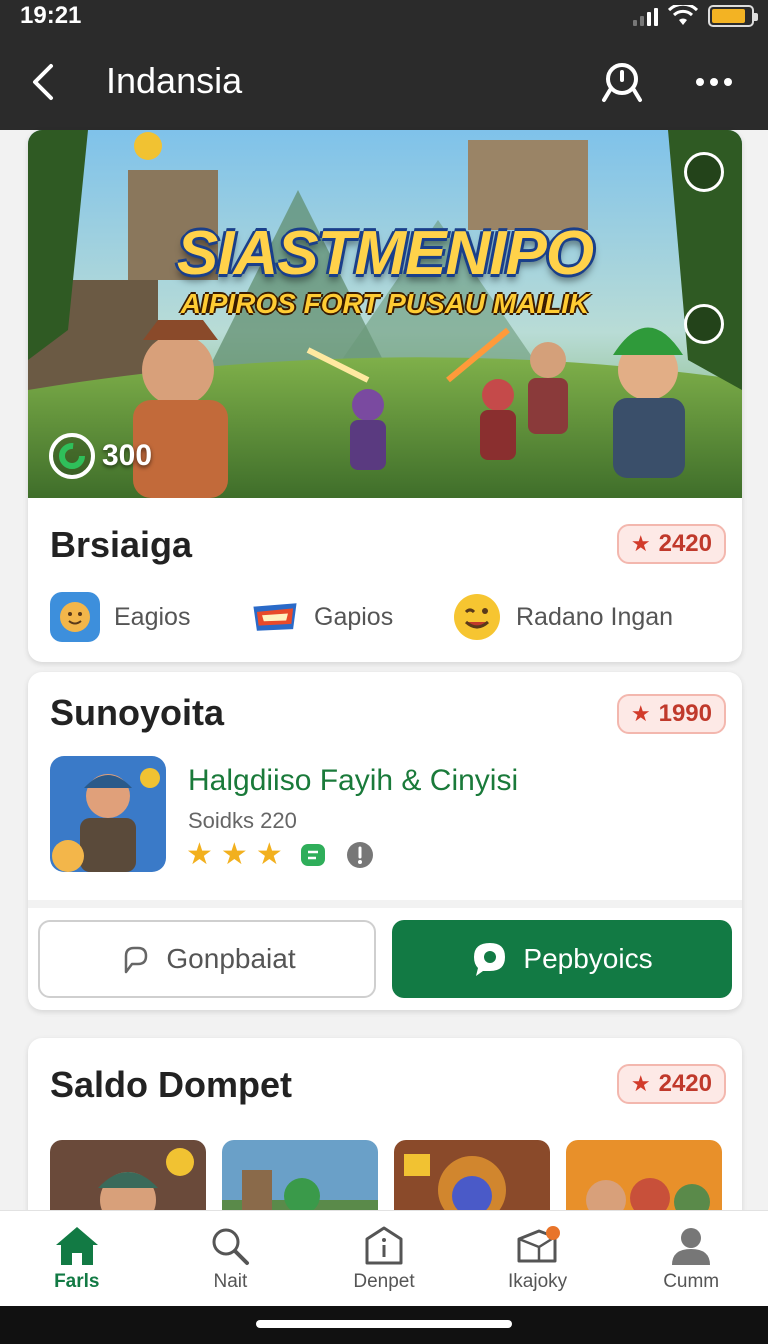  I want to click on wifi-icon, so click(683, 15).